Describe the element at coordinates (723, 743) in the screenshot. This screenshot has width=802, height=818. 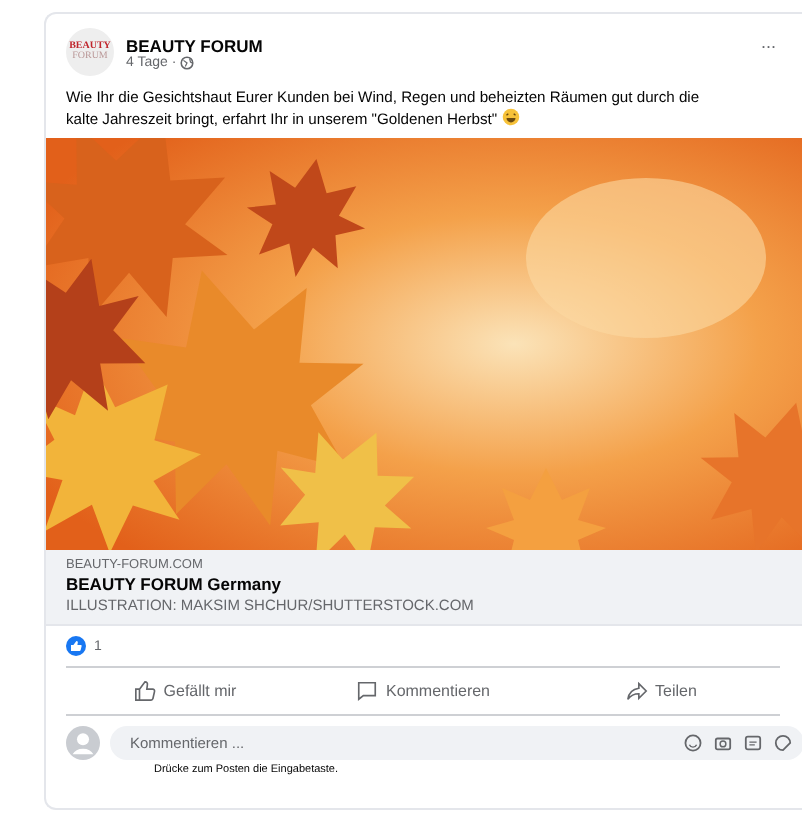
I see `camera-icon` at that location.